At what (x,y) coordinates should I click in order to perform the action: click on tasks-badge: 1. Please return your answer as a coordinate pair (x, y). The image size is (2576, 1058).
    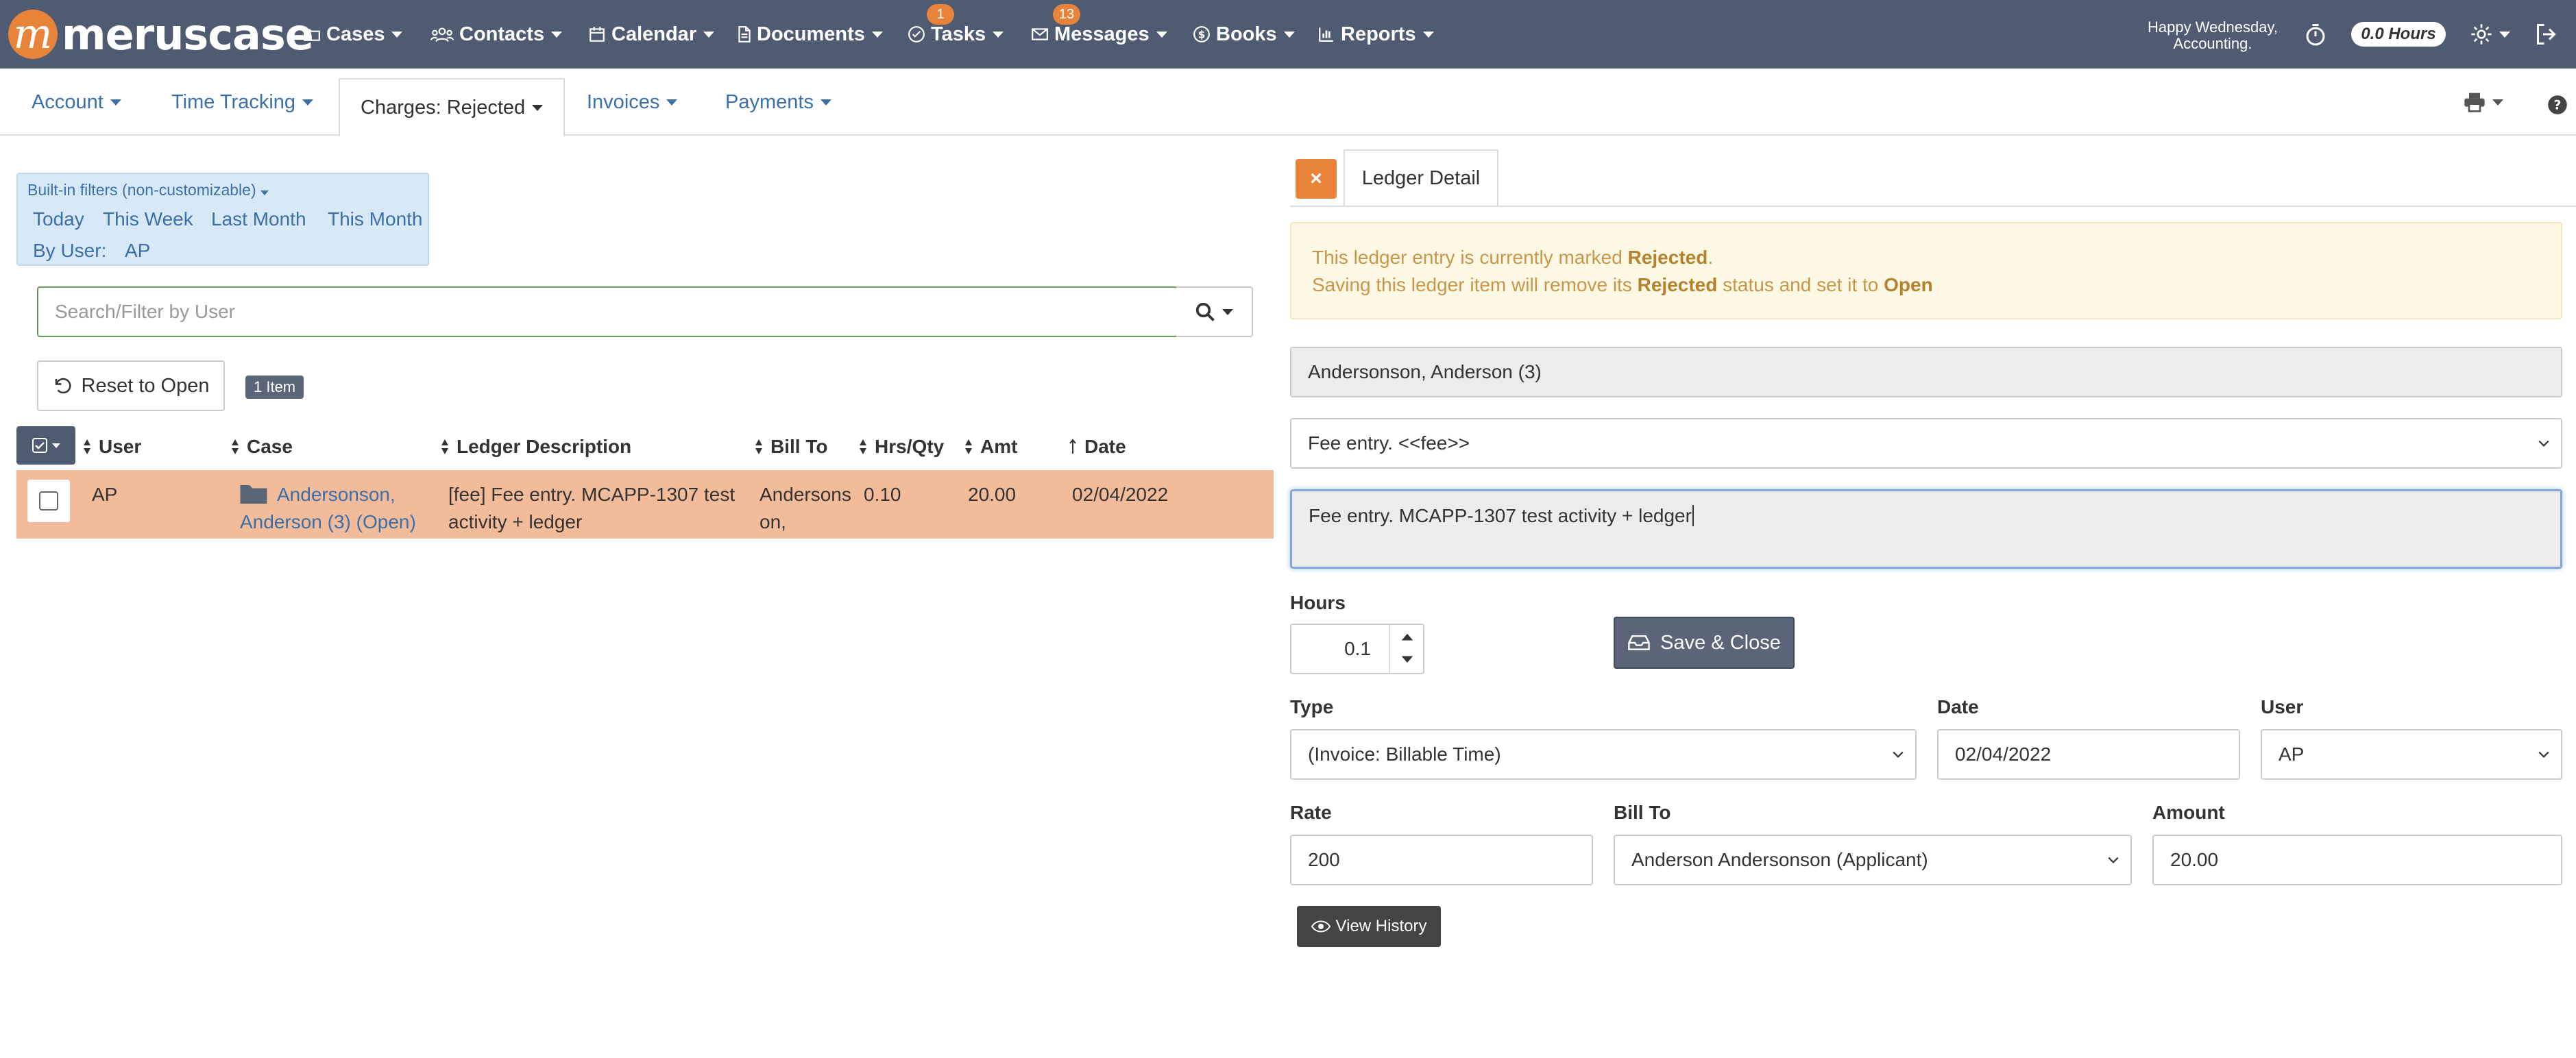
    Looking at the image, I should click on (940, 14).